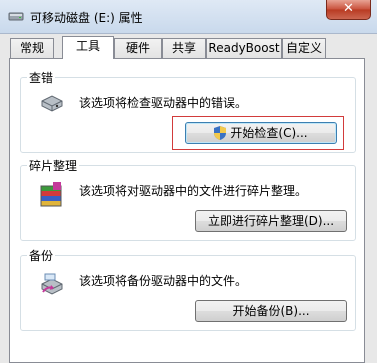  Describe the element at coordinates (52, 286) in the screenshot. I see `backup-icon` at that location.